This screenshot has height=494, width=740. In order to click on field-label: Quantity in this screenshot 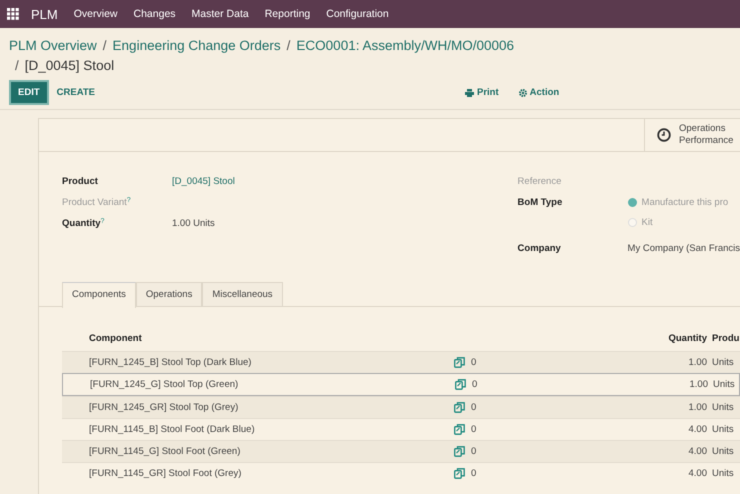, I will do `click(81, 223)`.